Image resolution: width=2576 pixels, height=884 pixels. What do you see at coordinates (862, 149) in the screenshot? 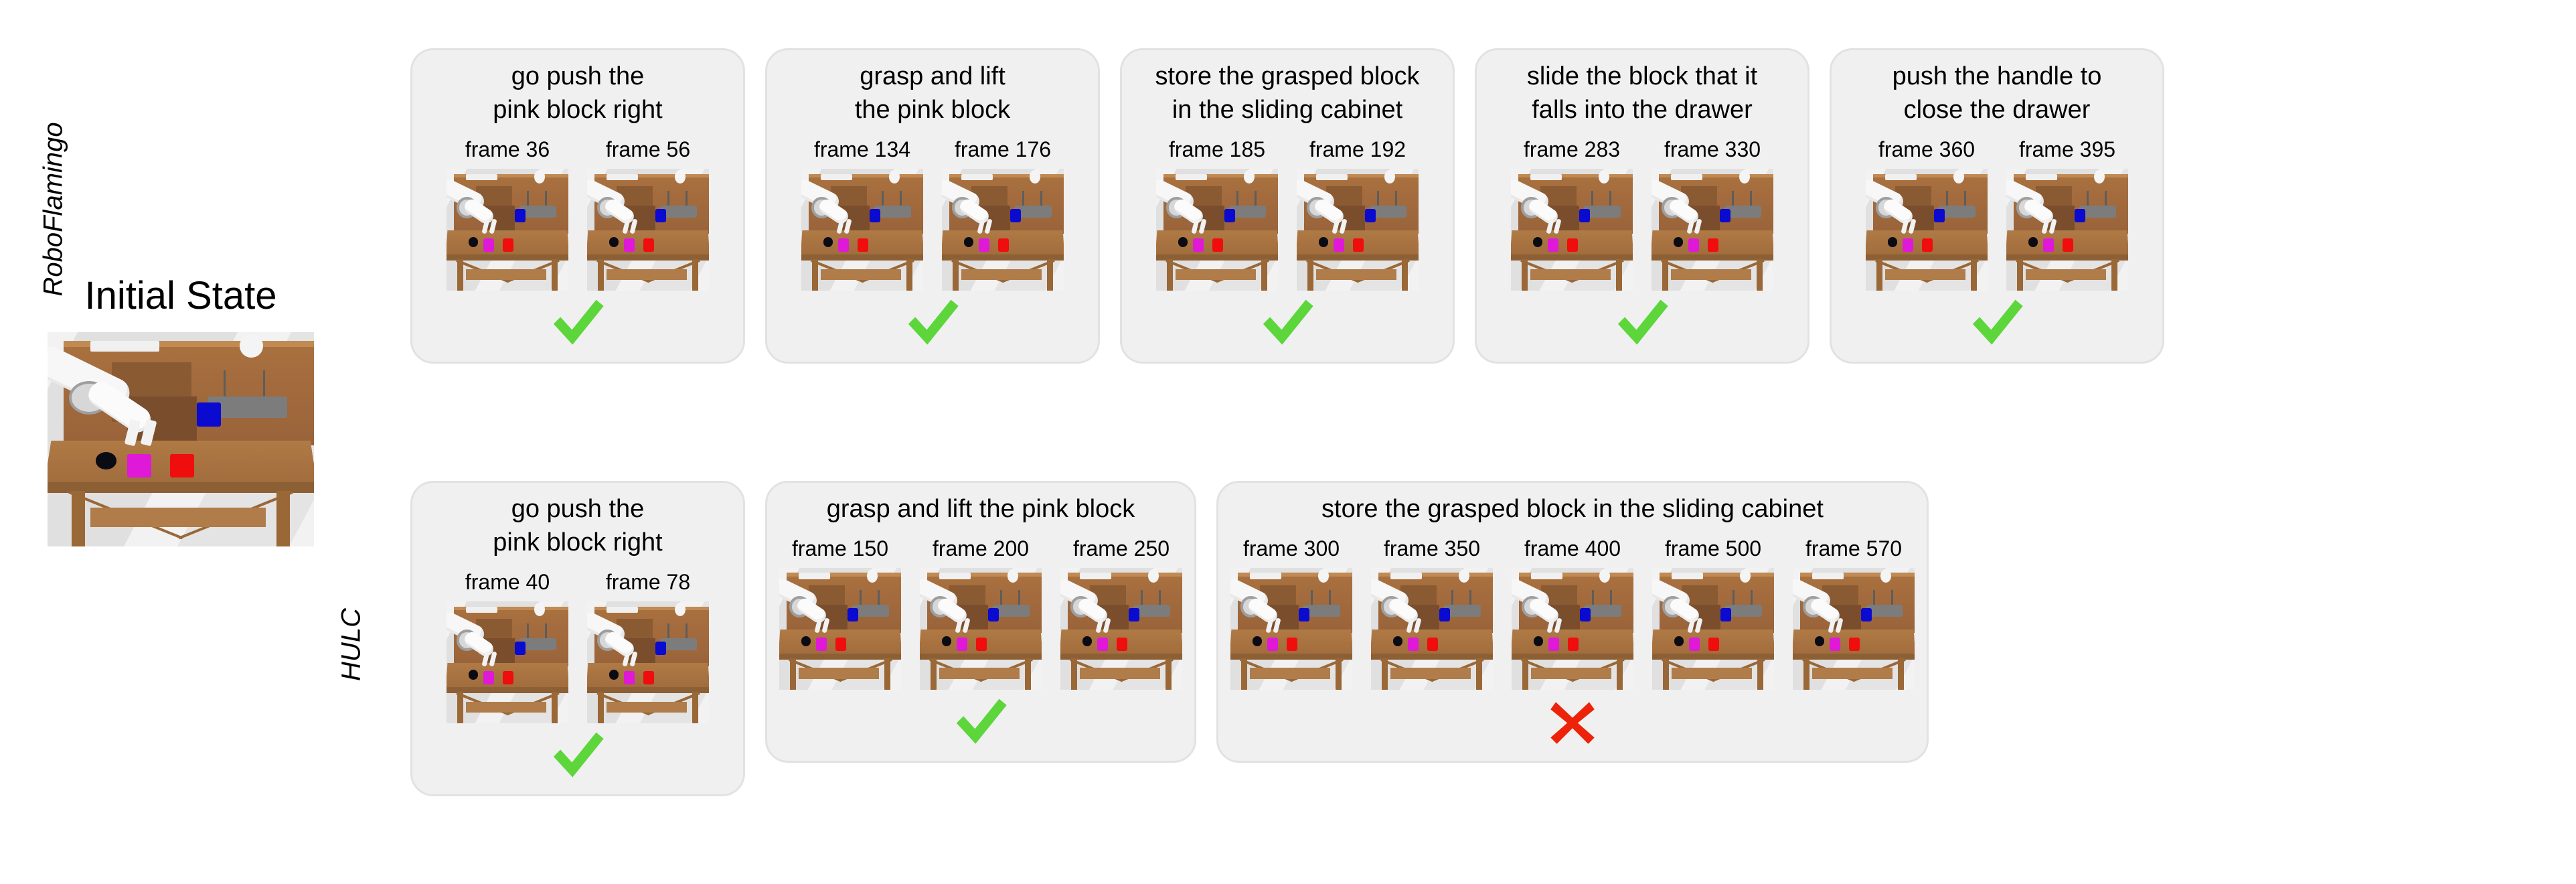
I see `frame-label: frame 134` at bounding box center [862, 149].